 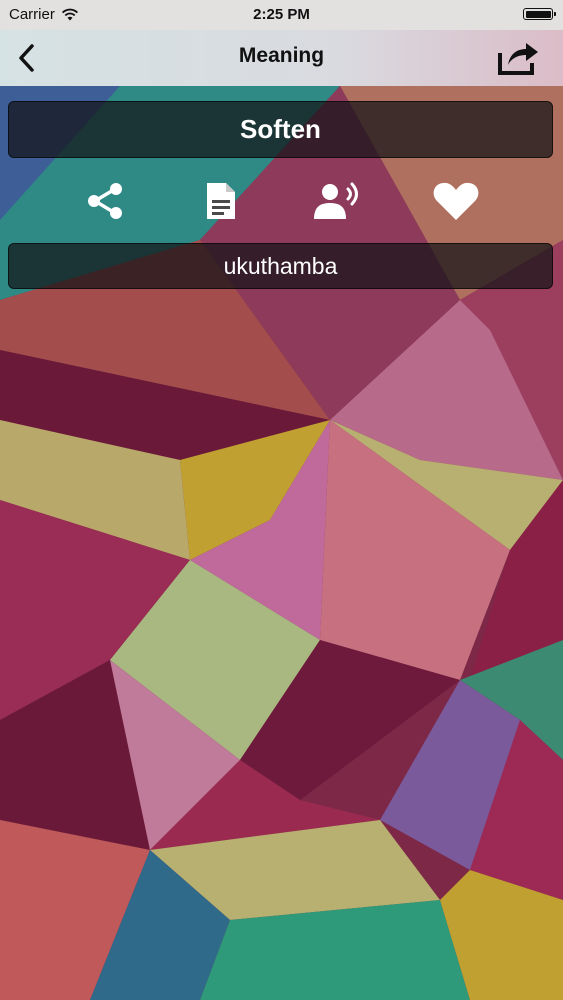 I want to click on share-icon, so click(x=105, y=201).